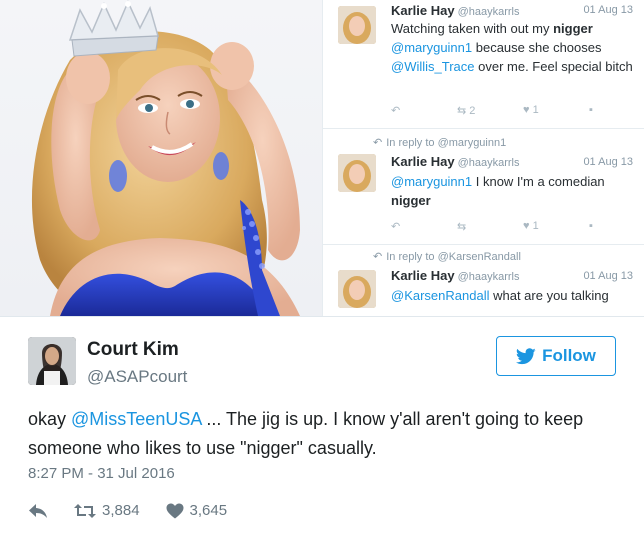 This screenshot has width=644, height=540. Describe the element at coordinates (553, 66) in the screenshot. I see `text-segment: over me. Feel special bitch` at that location.